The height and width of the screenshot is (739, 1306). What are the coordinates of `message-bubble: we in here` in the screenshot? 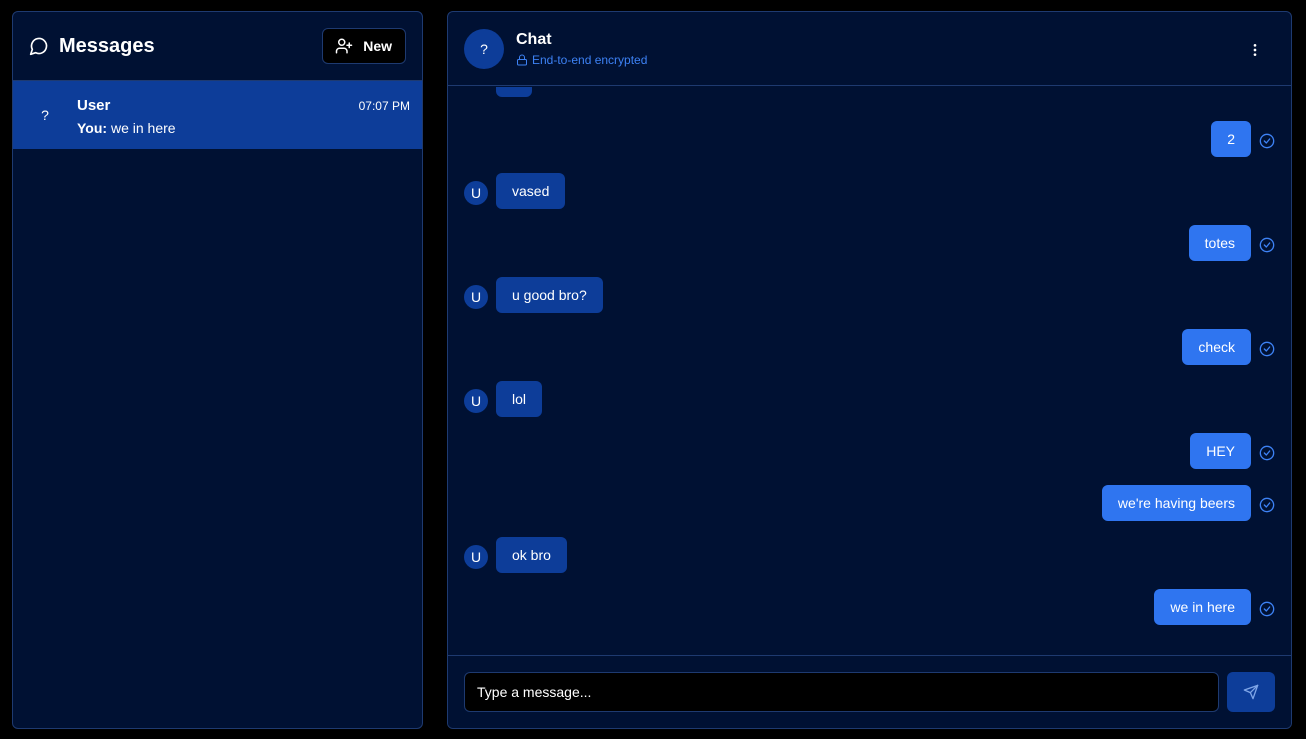 It's located at (1202, 607).